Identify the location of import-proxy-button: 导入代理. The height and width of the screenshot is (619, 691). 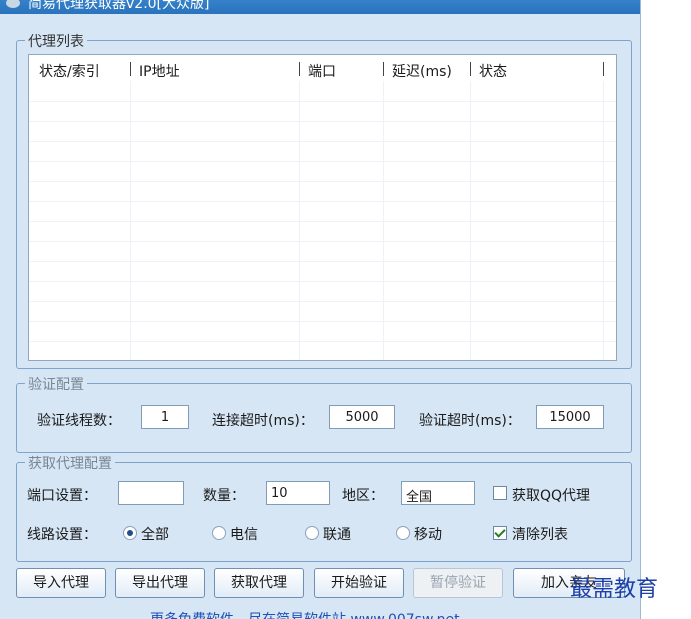
(61, 583).